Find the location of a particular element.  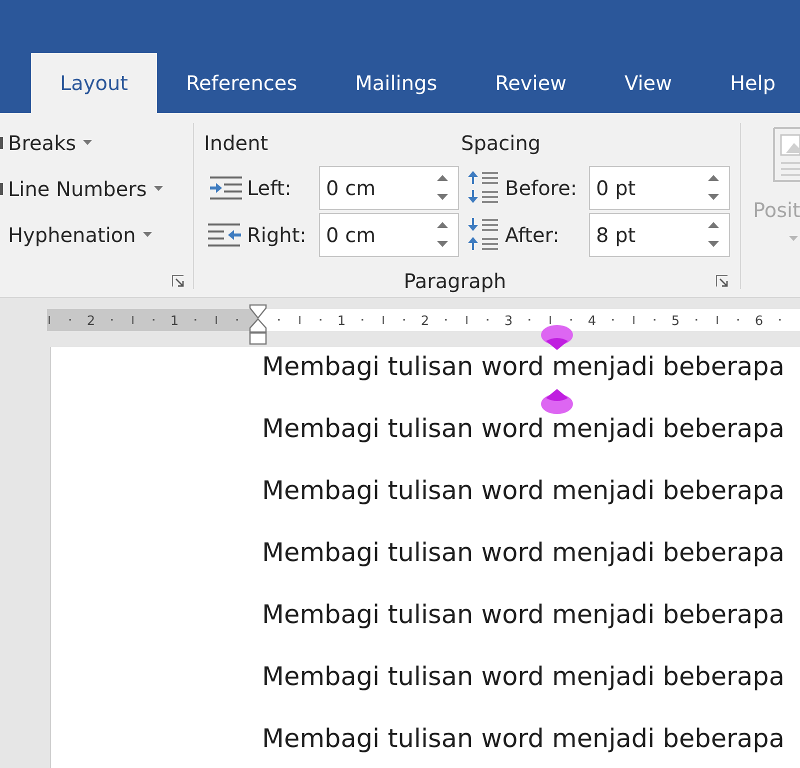

ribbon-tab: Layout is located at coordinates (94, 82).